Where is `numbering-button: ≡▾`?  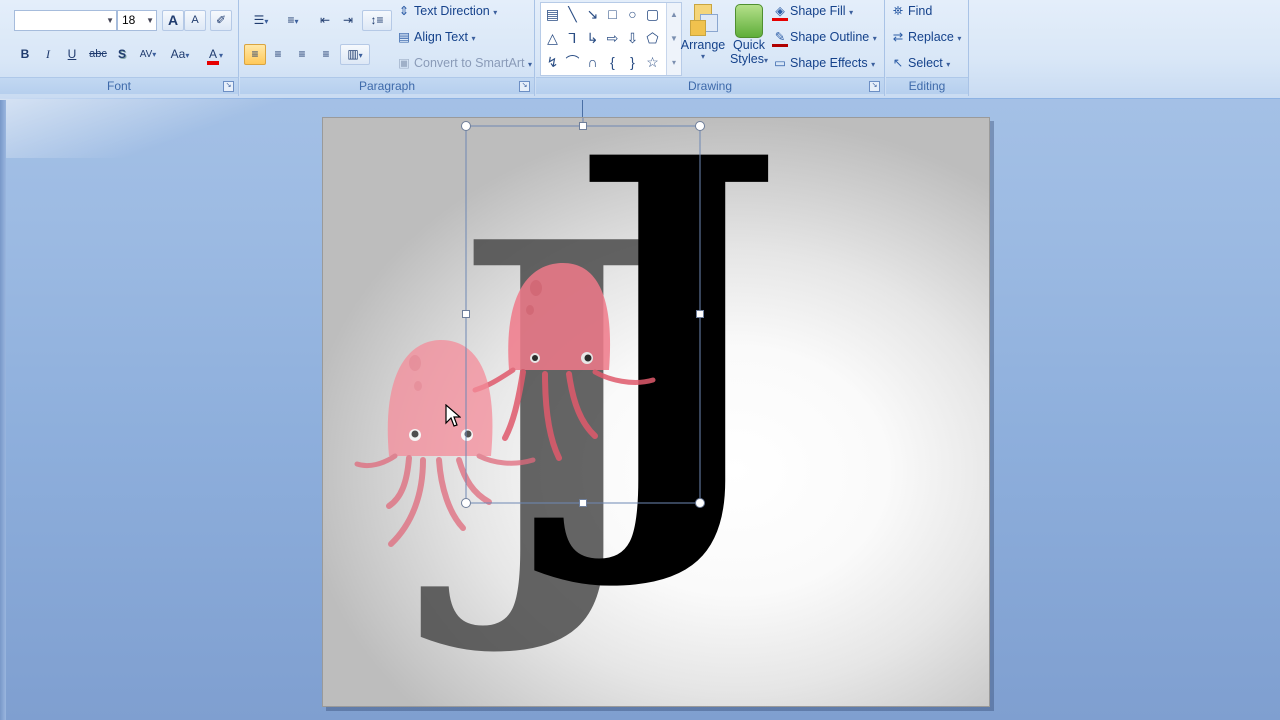 numbering-button: ≡▾ is located at coordinates (293, 20).